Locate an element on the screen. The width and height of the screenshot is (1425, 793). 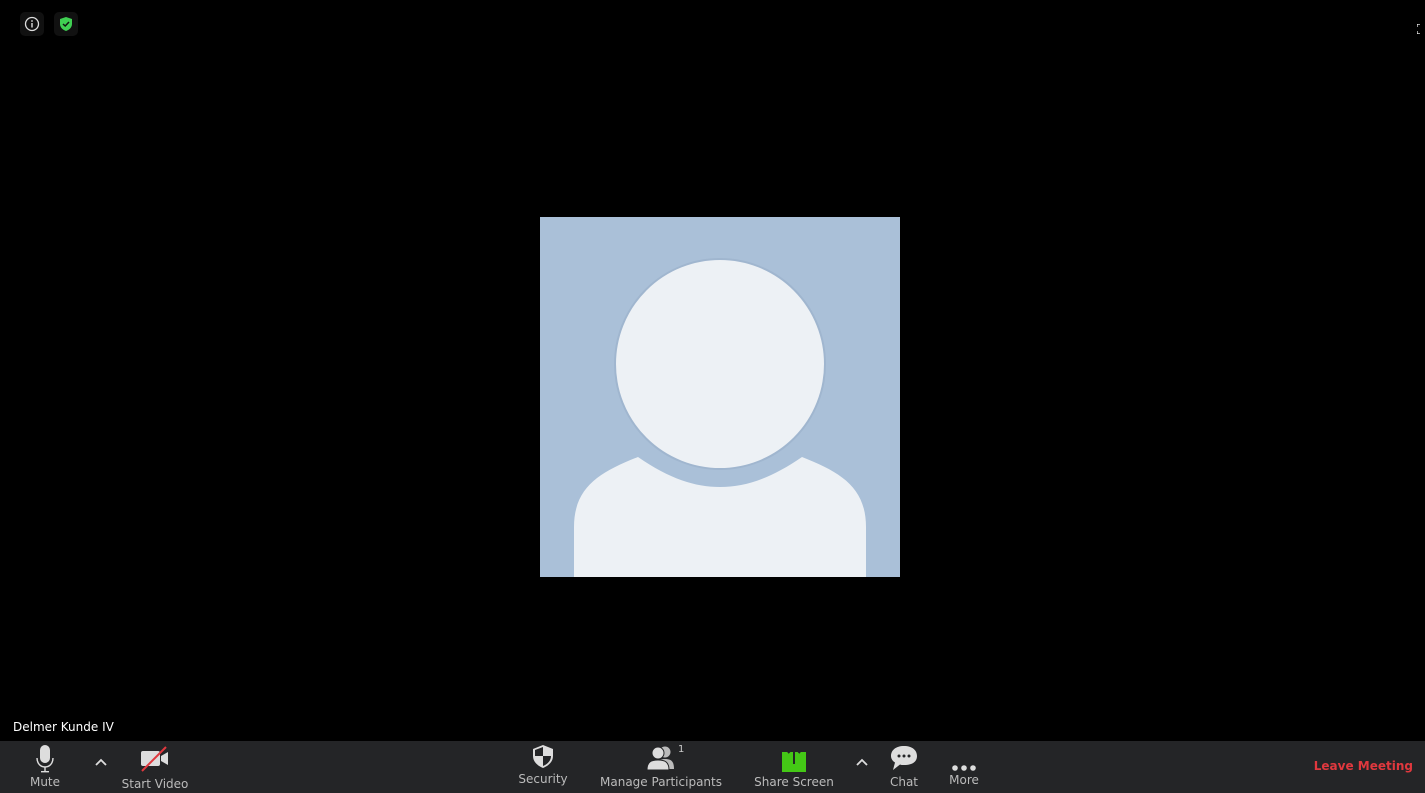
more-dots-icon is located at coordinates (964, 768).